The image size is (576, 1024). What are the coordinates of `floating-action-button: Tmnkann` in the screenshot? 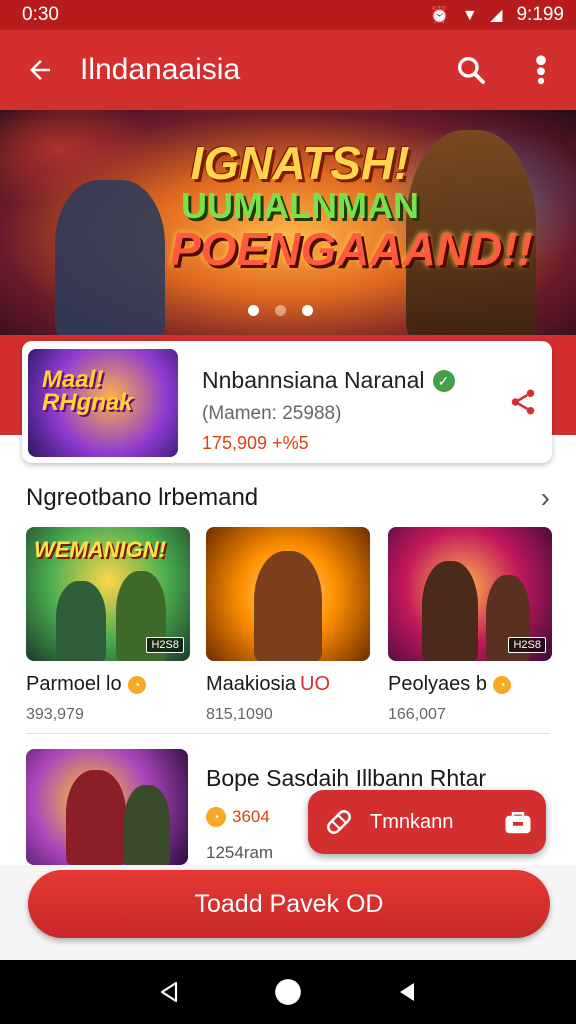 It's located at (427, 822).